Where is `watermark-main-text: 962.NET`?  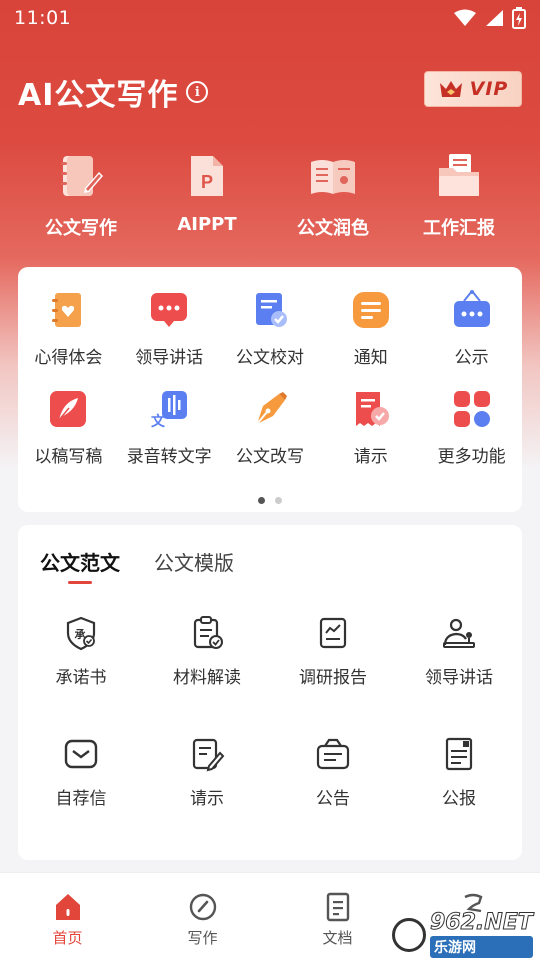
watermark-main-text: 962.NET is located at coordinates (482, 922).